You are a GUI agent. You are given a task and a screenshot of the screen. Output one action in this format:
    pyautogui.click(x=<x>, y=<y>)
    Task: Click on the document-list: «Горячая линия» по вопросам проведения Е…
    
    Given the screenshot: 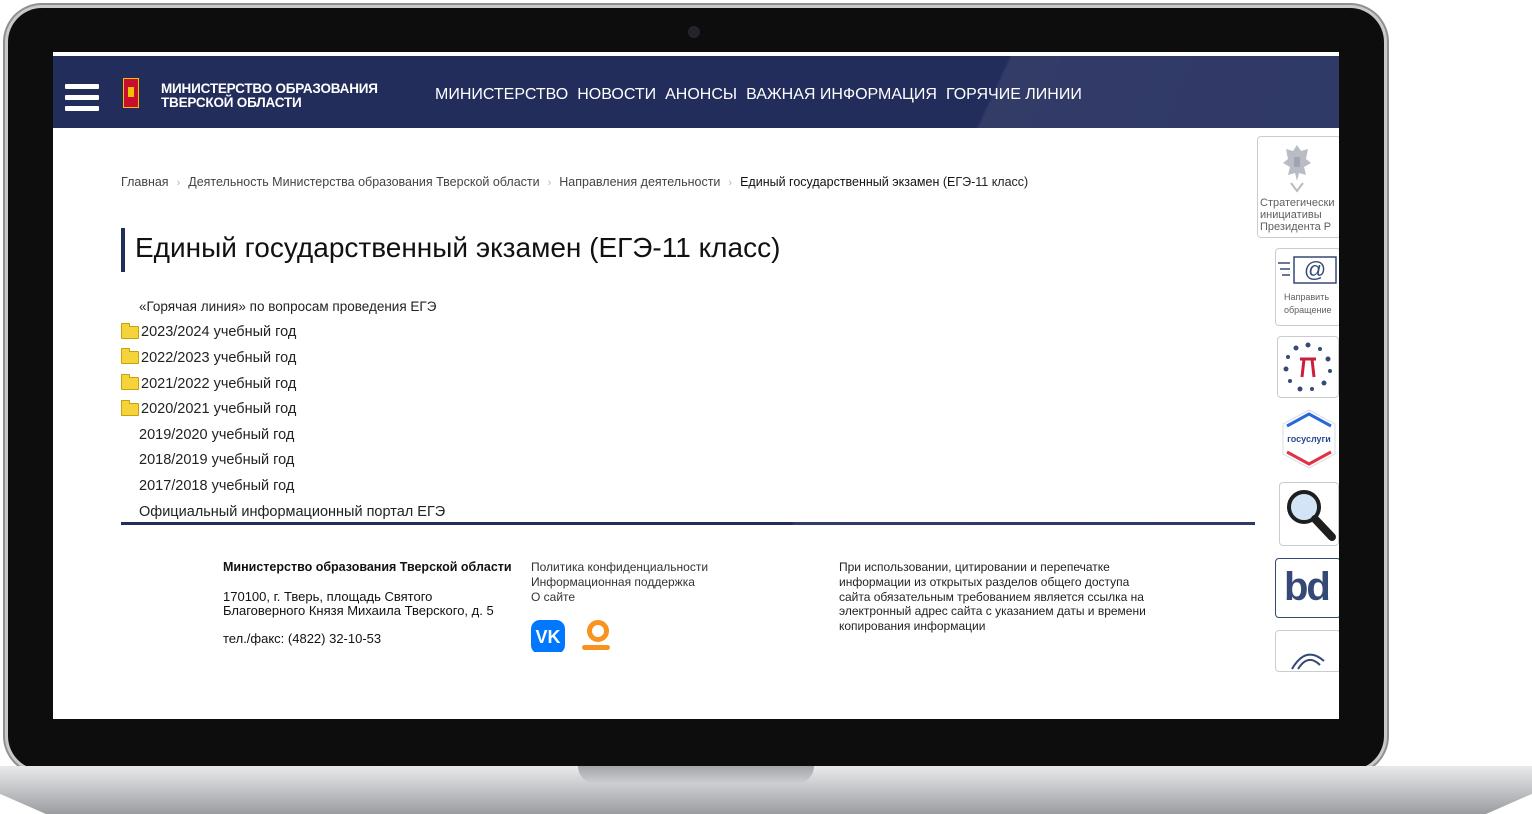 What is the action you would take?
    pyautogui.click(x=283, y=409)
    